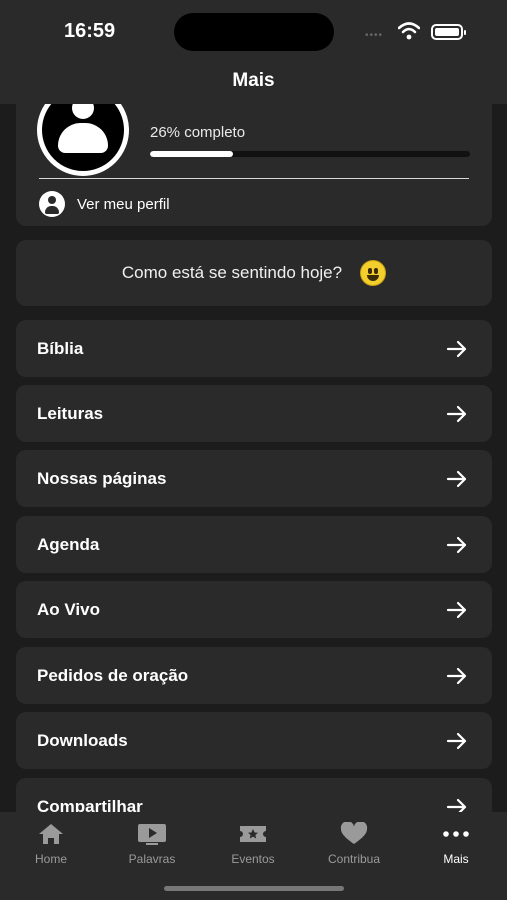 This screenshot has width=507, height=900. What do you see at coordinates (192, 154) in the screenshot?
I see `profile-progress-fill` at bounding box center [192, 154].